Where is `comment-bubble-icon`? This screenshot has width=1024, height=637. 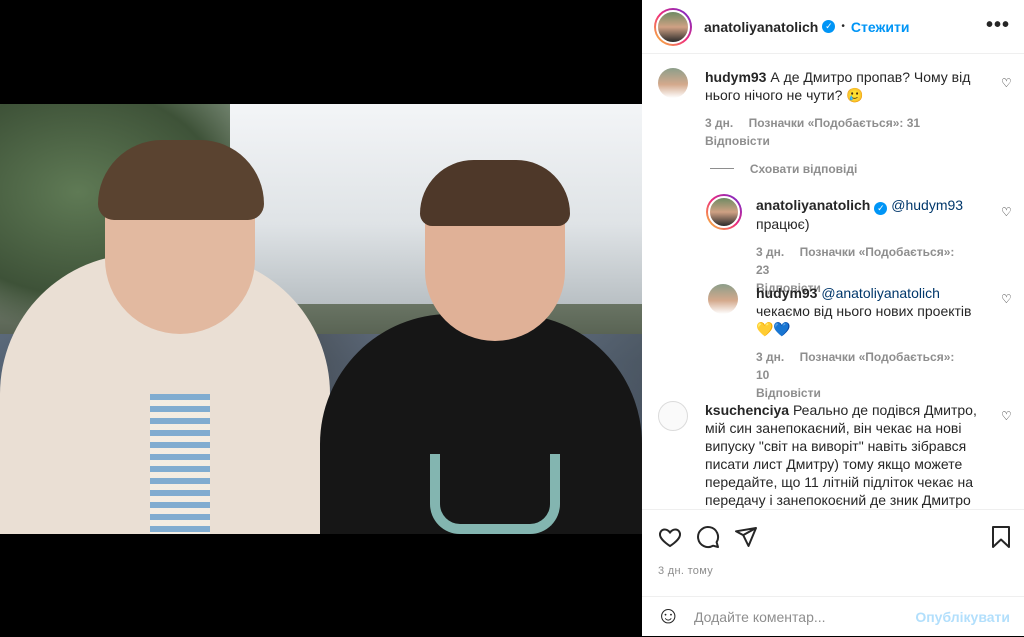 comment-bubble-icon is located at coordinates (708, 537).